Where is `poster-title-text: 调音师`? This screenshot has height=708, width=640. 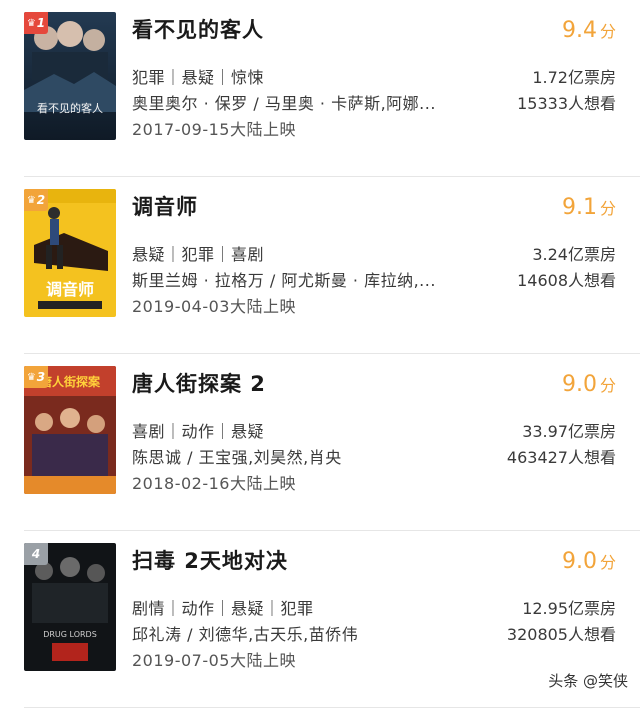 poster-title-text: 调音师 is located at coordinates (70, 289).